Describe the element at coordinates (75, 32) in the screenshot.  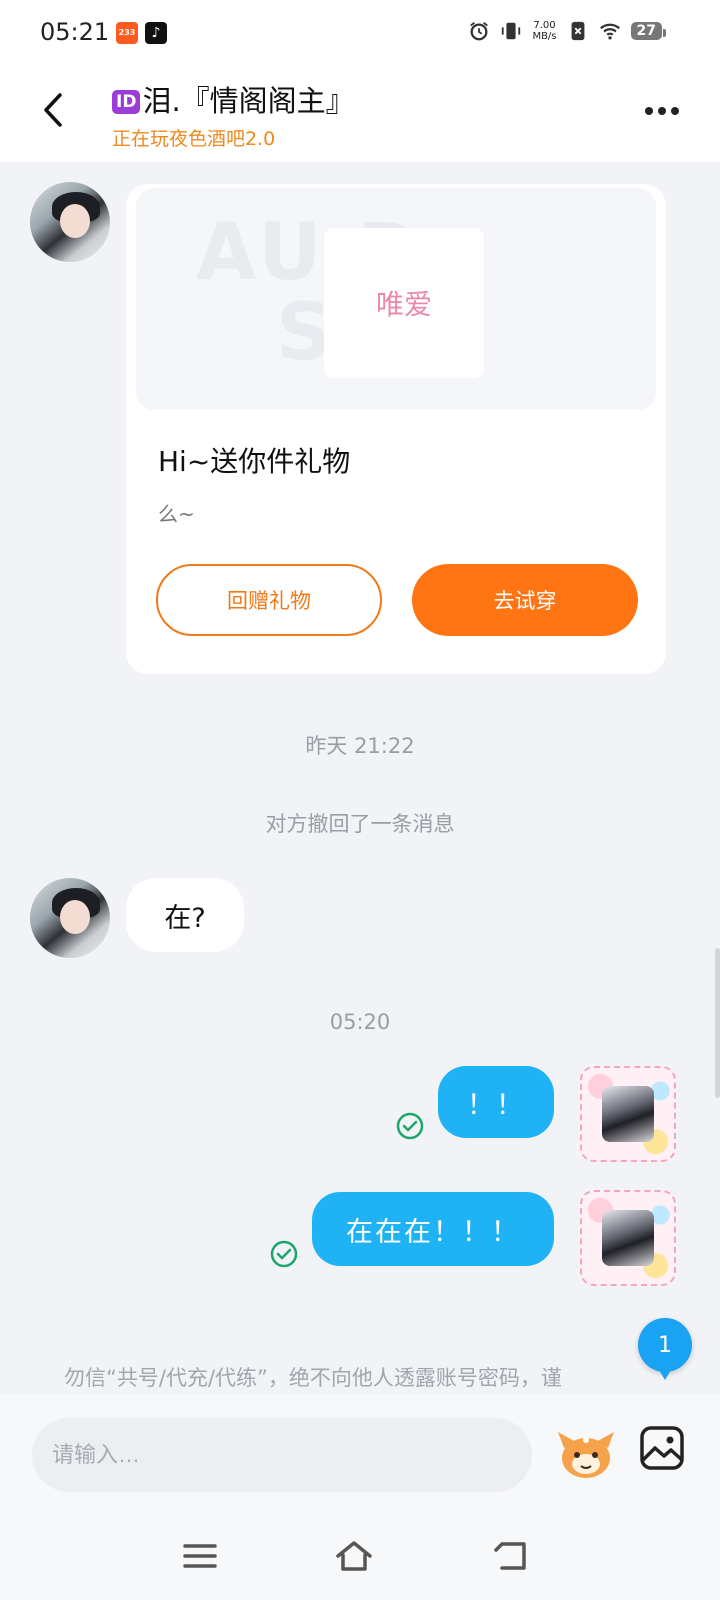
I see `status-time: 05:21` at that location.